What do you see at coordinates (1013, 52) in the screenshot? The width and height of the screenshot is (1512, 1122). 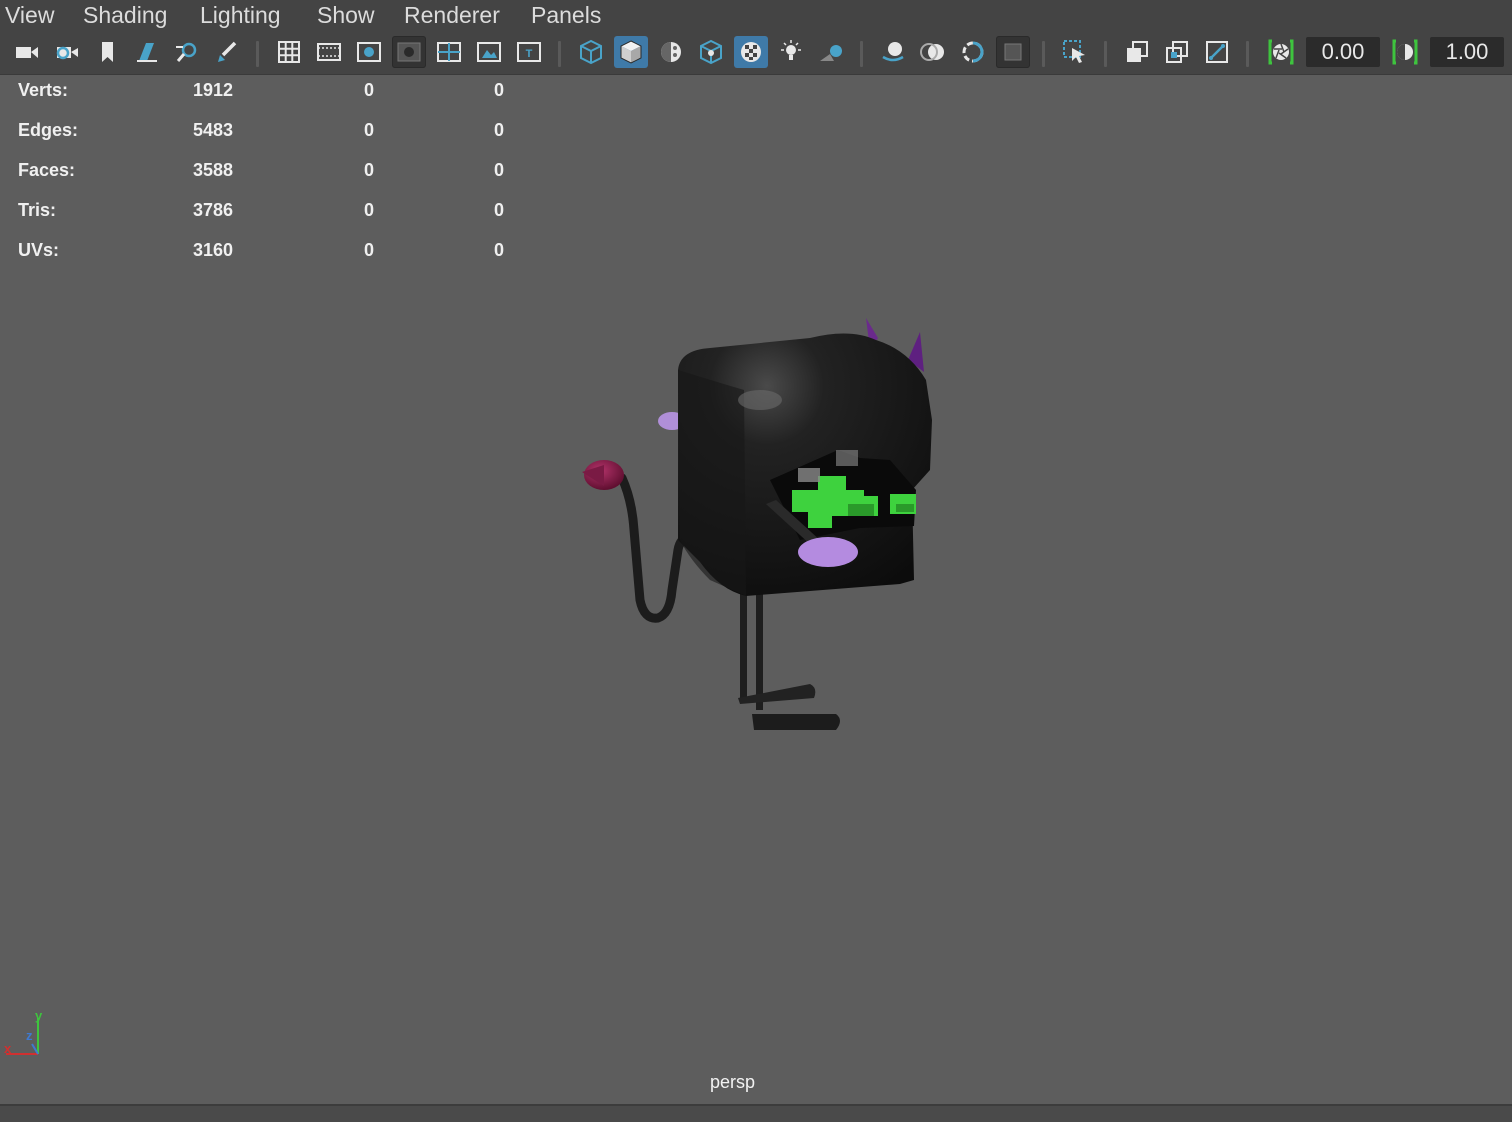 I see `depth-of-field-icon` at bounding box center [1013, 52].